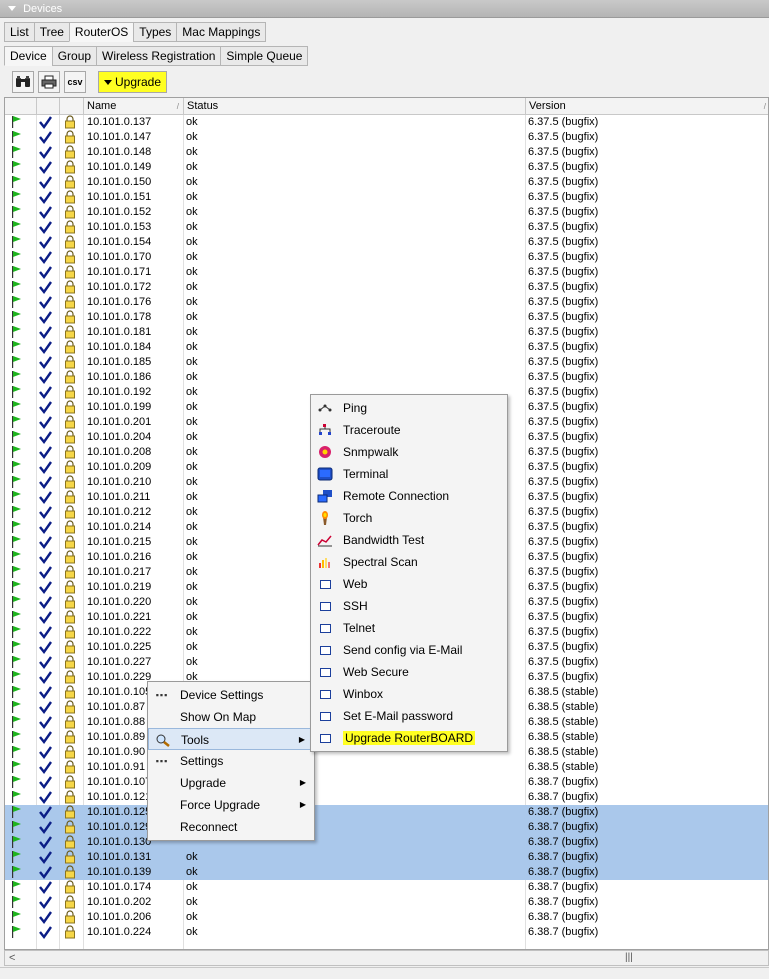 This screenshot has height=979, width=769. What do you see at coordinates (409, 716) in the screenshot?
I see `tools-menu-item-set-e-mail-password: Set E-Mail password` at bounding box center [409, 716].